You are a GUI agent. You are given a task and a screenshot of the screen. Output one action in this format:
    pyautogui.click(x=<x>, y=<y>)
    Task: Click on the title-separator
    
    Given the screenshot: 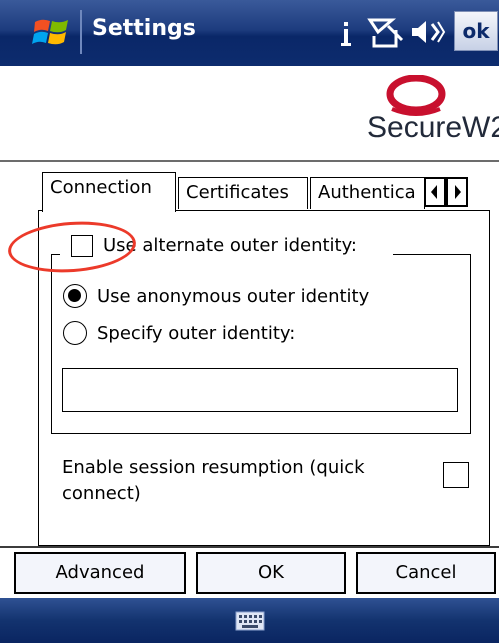 What is the action you would take?
    pyautogui.click(x=81, y=32)
    